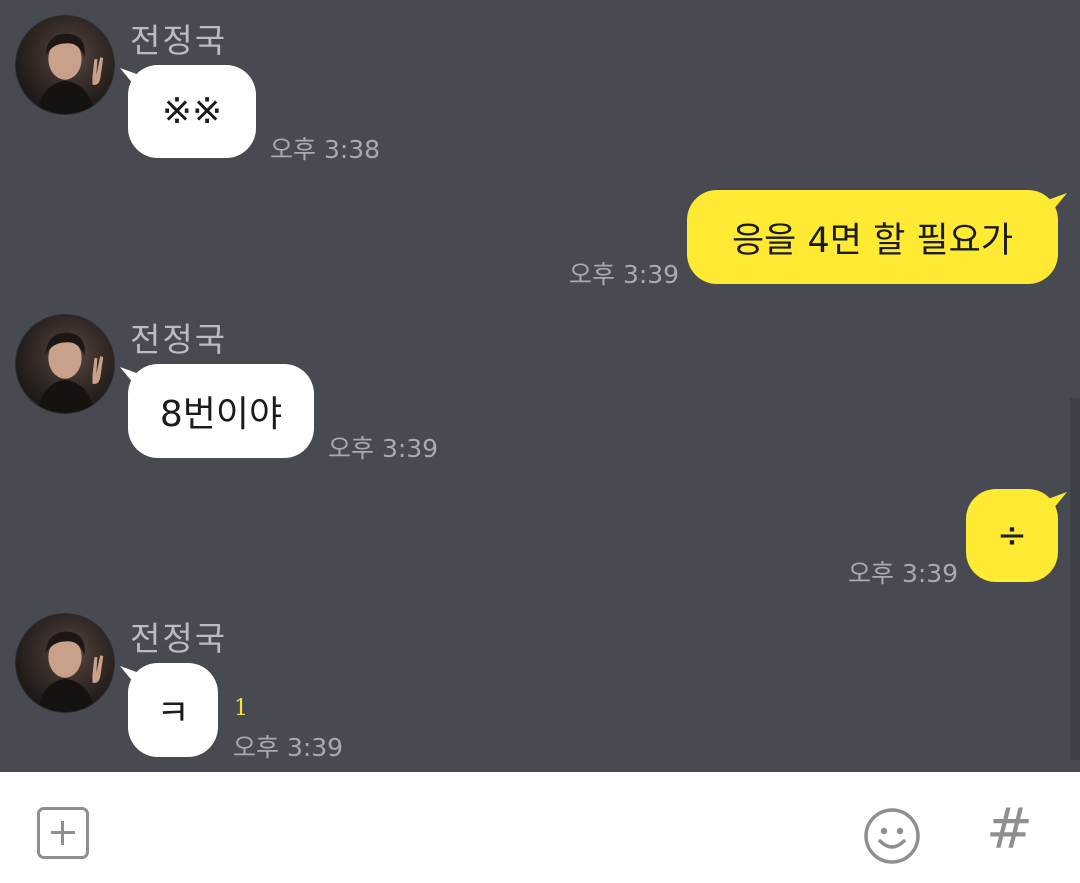 The image size is (1080, 883). What do you see at coordinates (872, 240) in the screenshot?
I see `message-text: 응을 4면 할 필요가` at bounding box center [872, 240].